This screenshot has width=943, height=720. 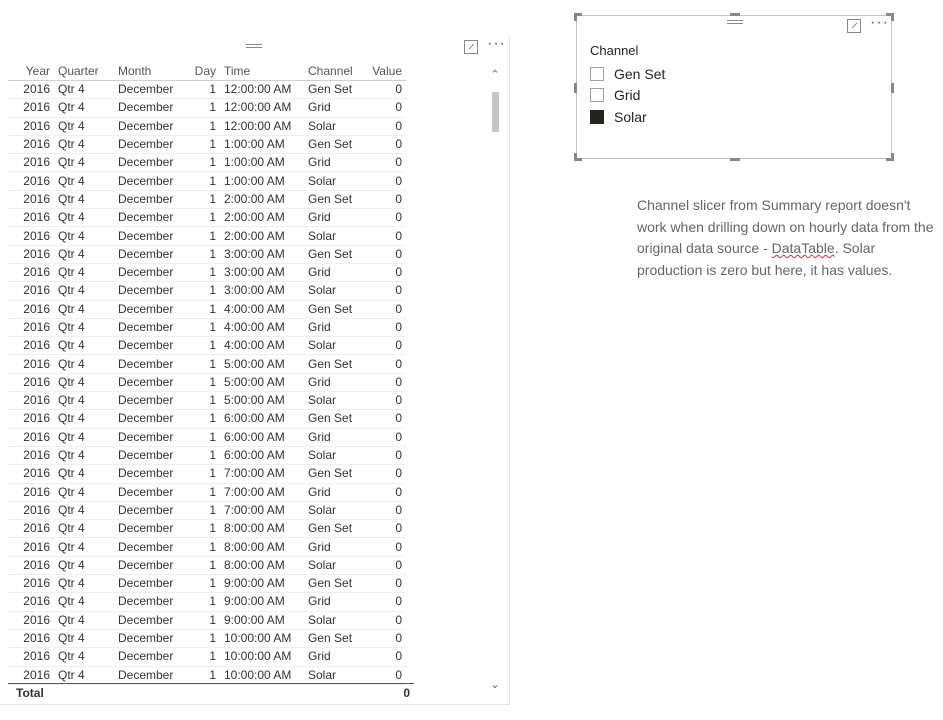 I want to click on table-row: 2016 Qtr 4 December 1 2:00:00 AM Solar 0, so click(x=207, y=236).